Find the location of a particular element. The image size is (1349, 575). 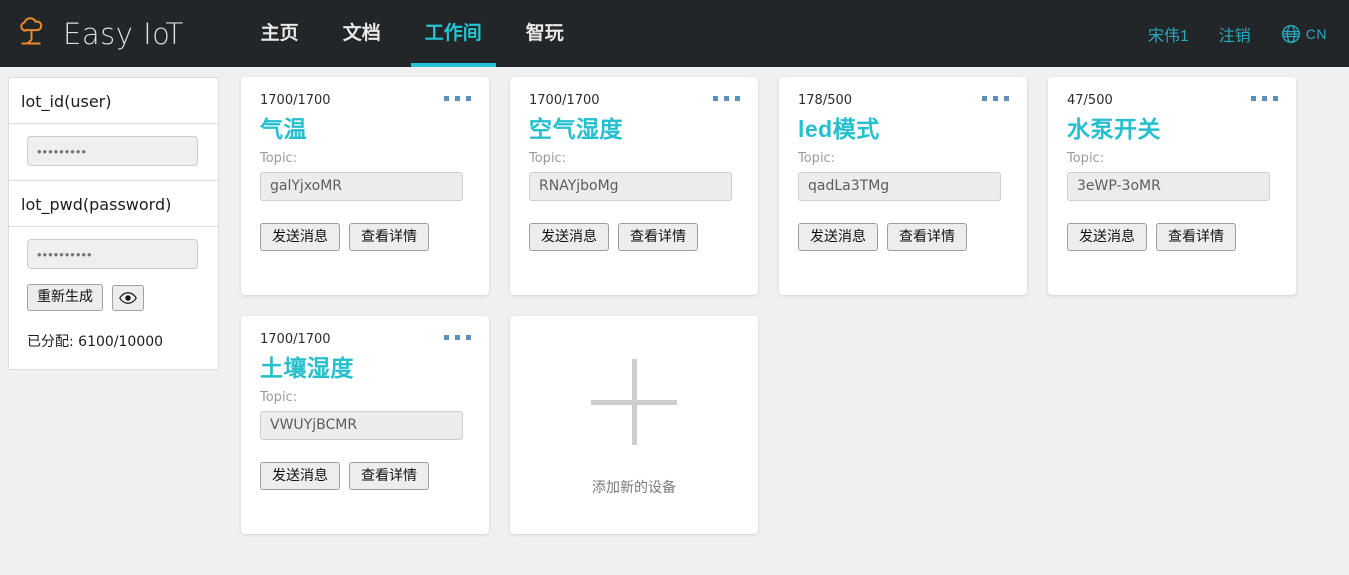

device-title: 空气湿度 is located at coordinates (576, 129).